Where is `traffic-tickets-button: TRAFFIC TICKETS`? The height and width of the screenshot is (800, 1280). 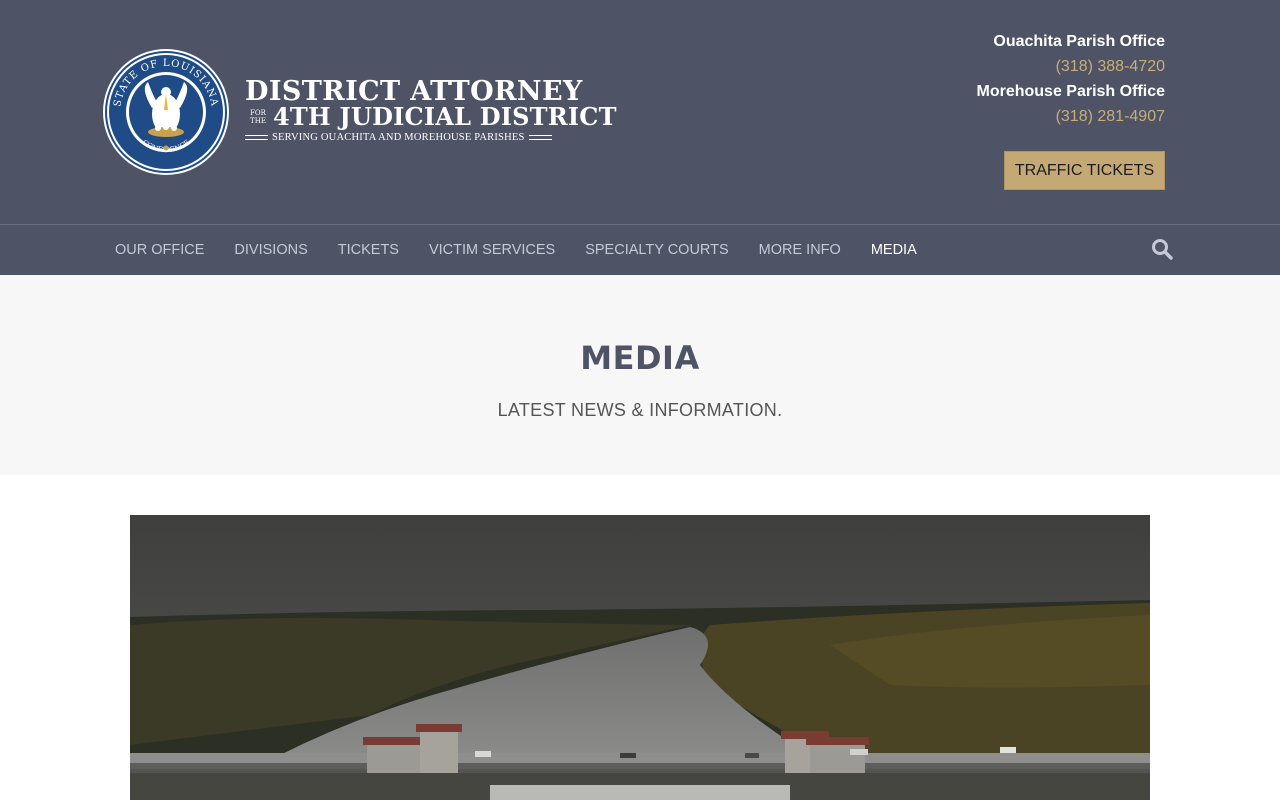
traffic-tickets-button: TRAFFIC TICKETS is located at coordinates (1084, 170).